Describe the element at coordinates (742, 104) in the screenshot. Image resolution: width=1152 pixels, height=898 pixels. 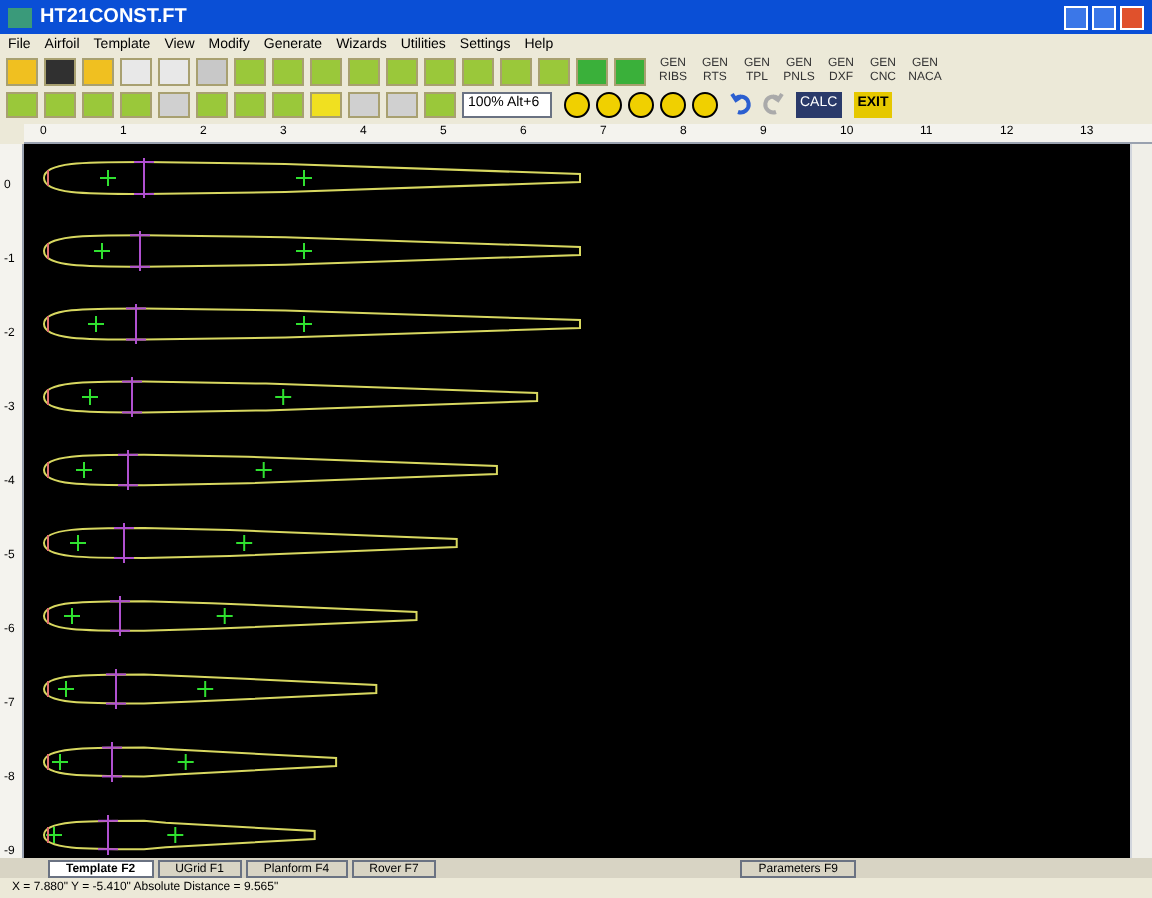
I see `undo-icon` at that location.